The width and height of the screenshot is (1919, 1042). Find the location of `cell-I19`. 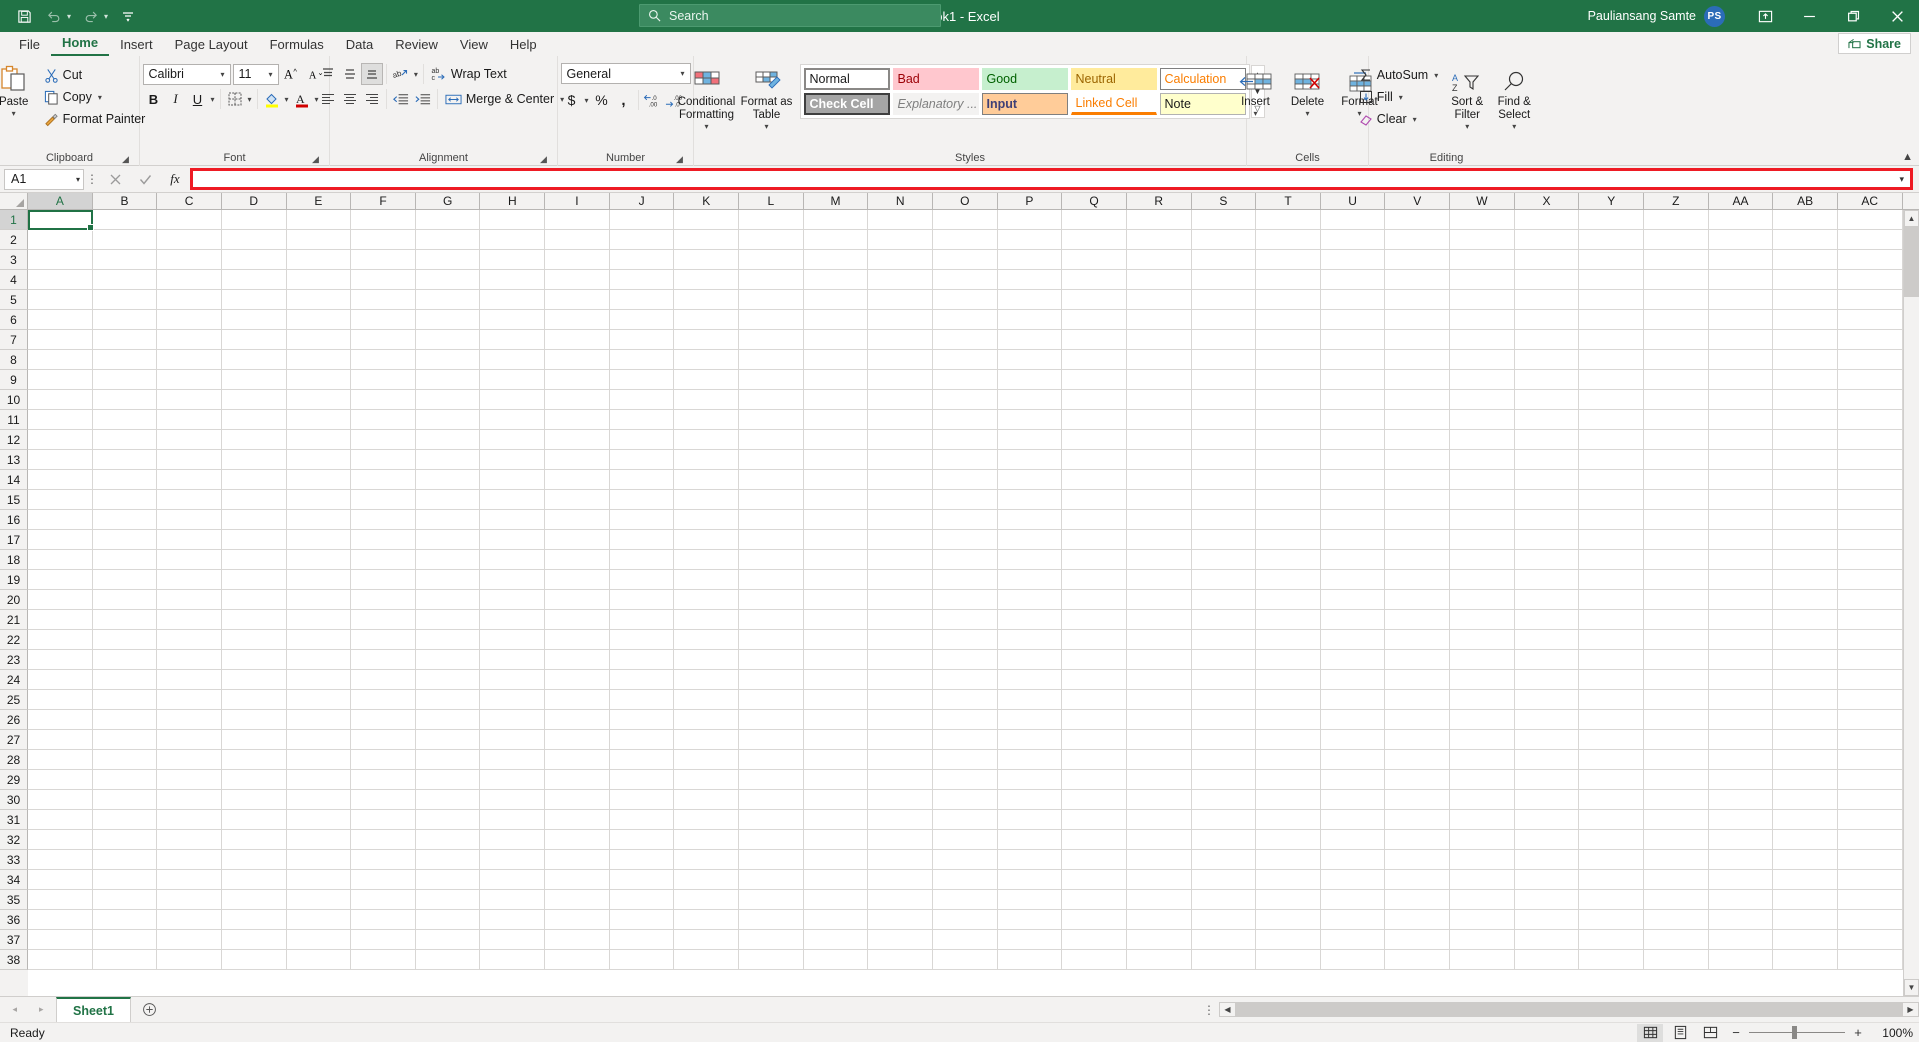

cell-I19 is located at coordinates (577, 580).